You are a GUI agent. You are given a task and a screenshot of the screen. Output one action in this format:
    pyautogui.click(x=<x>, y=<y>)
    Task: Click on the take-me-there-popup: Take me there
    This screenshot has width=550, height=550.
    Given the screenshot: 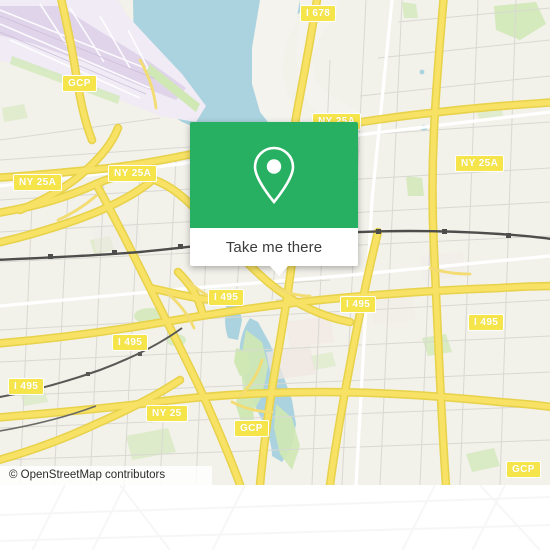 What is the action you would take?
    pyautogui.click(x=274, y=199)
    